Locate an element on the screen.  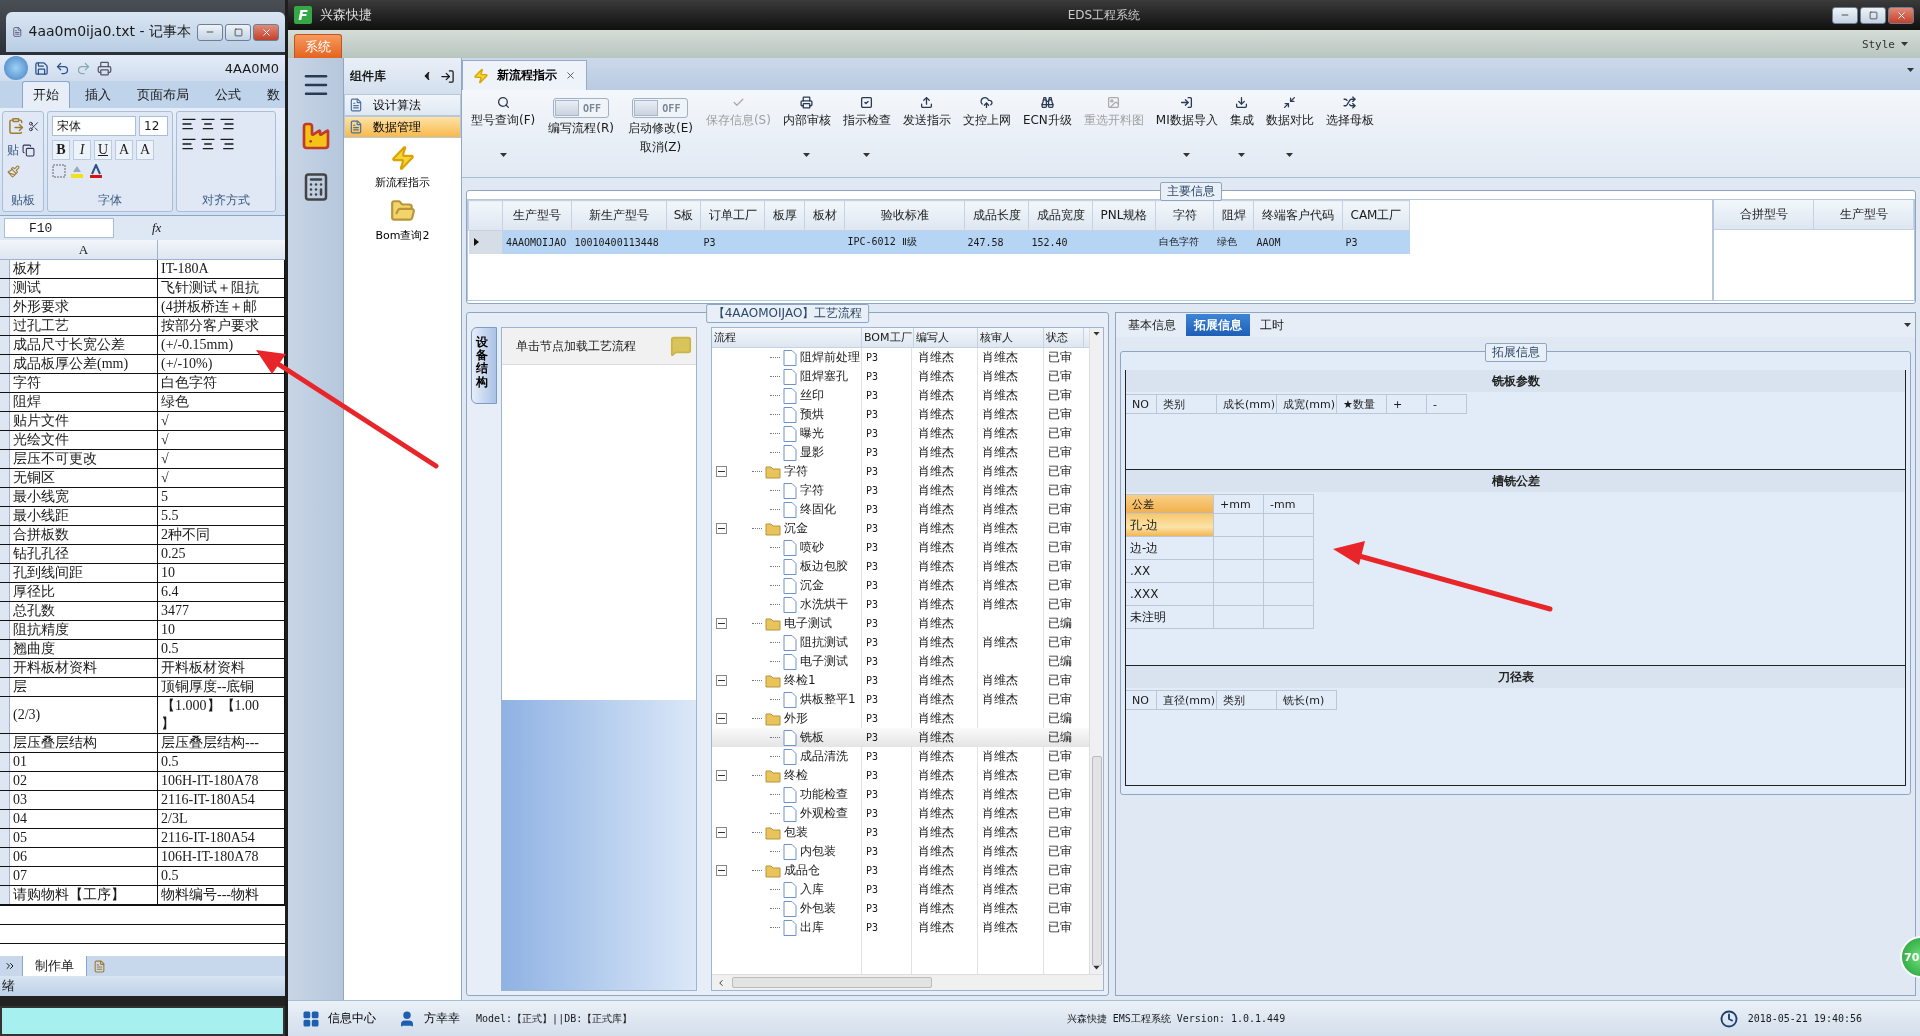
tree-row: 终固化 P3 肖维杰 肖维杰 已审 is located at coordinates (900, 509).